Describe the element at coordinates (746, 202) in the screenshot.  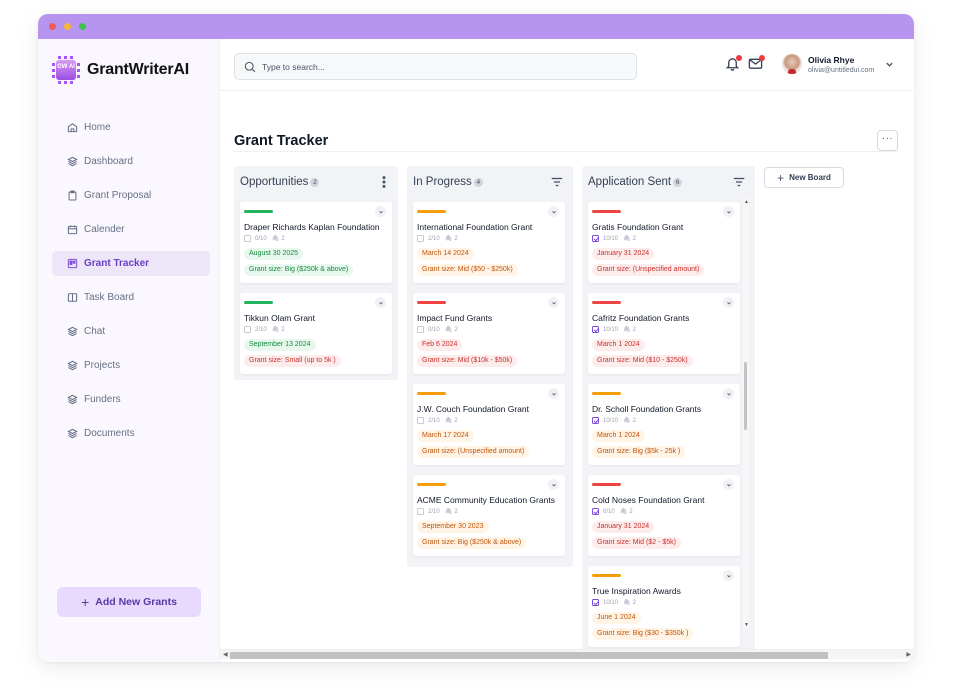
I see `scroll-up-arrow-icon: ▲` at that location.